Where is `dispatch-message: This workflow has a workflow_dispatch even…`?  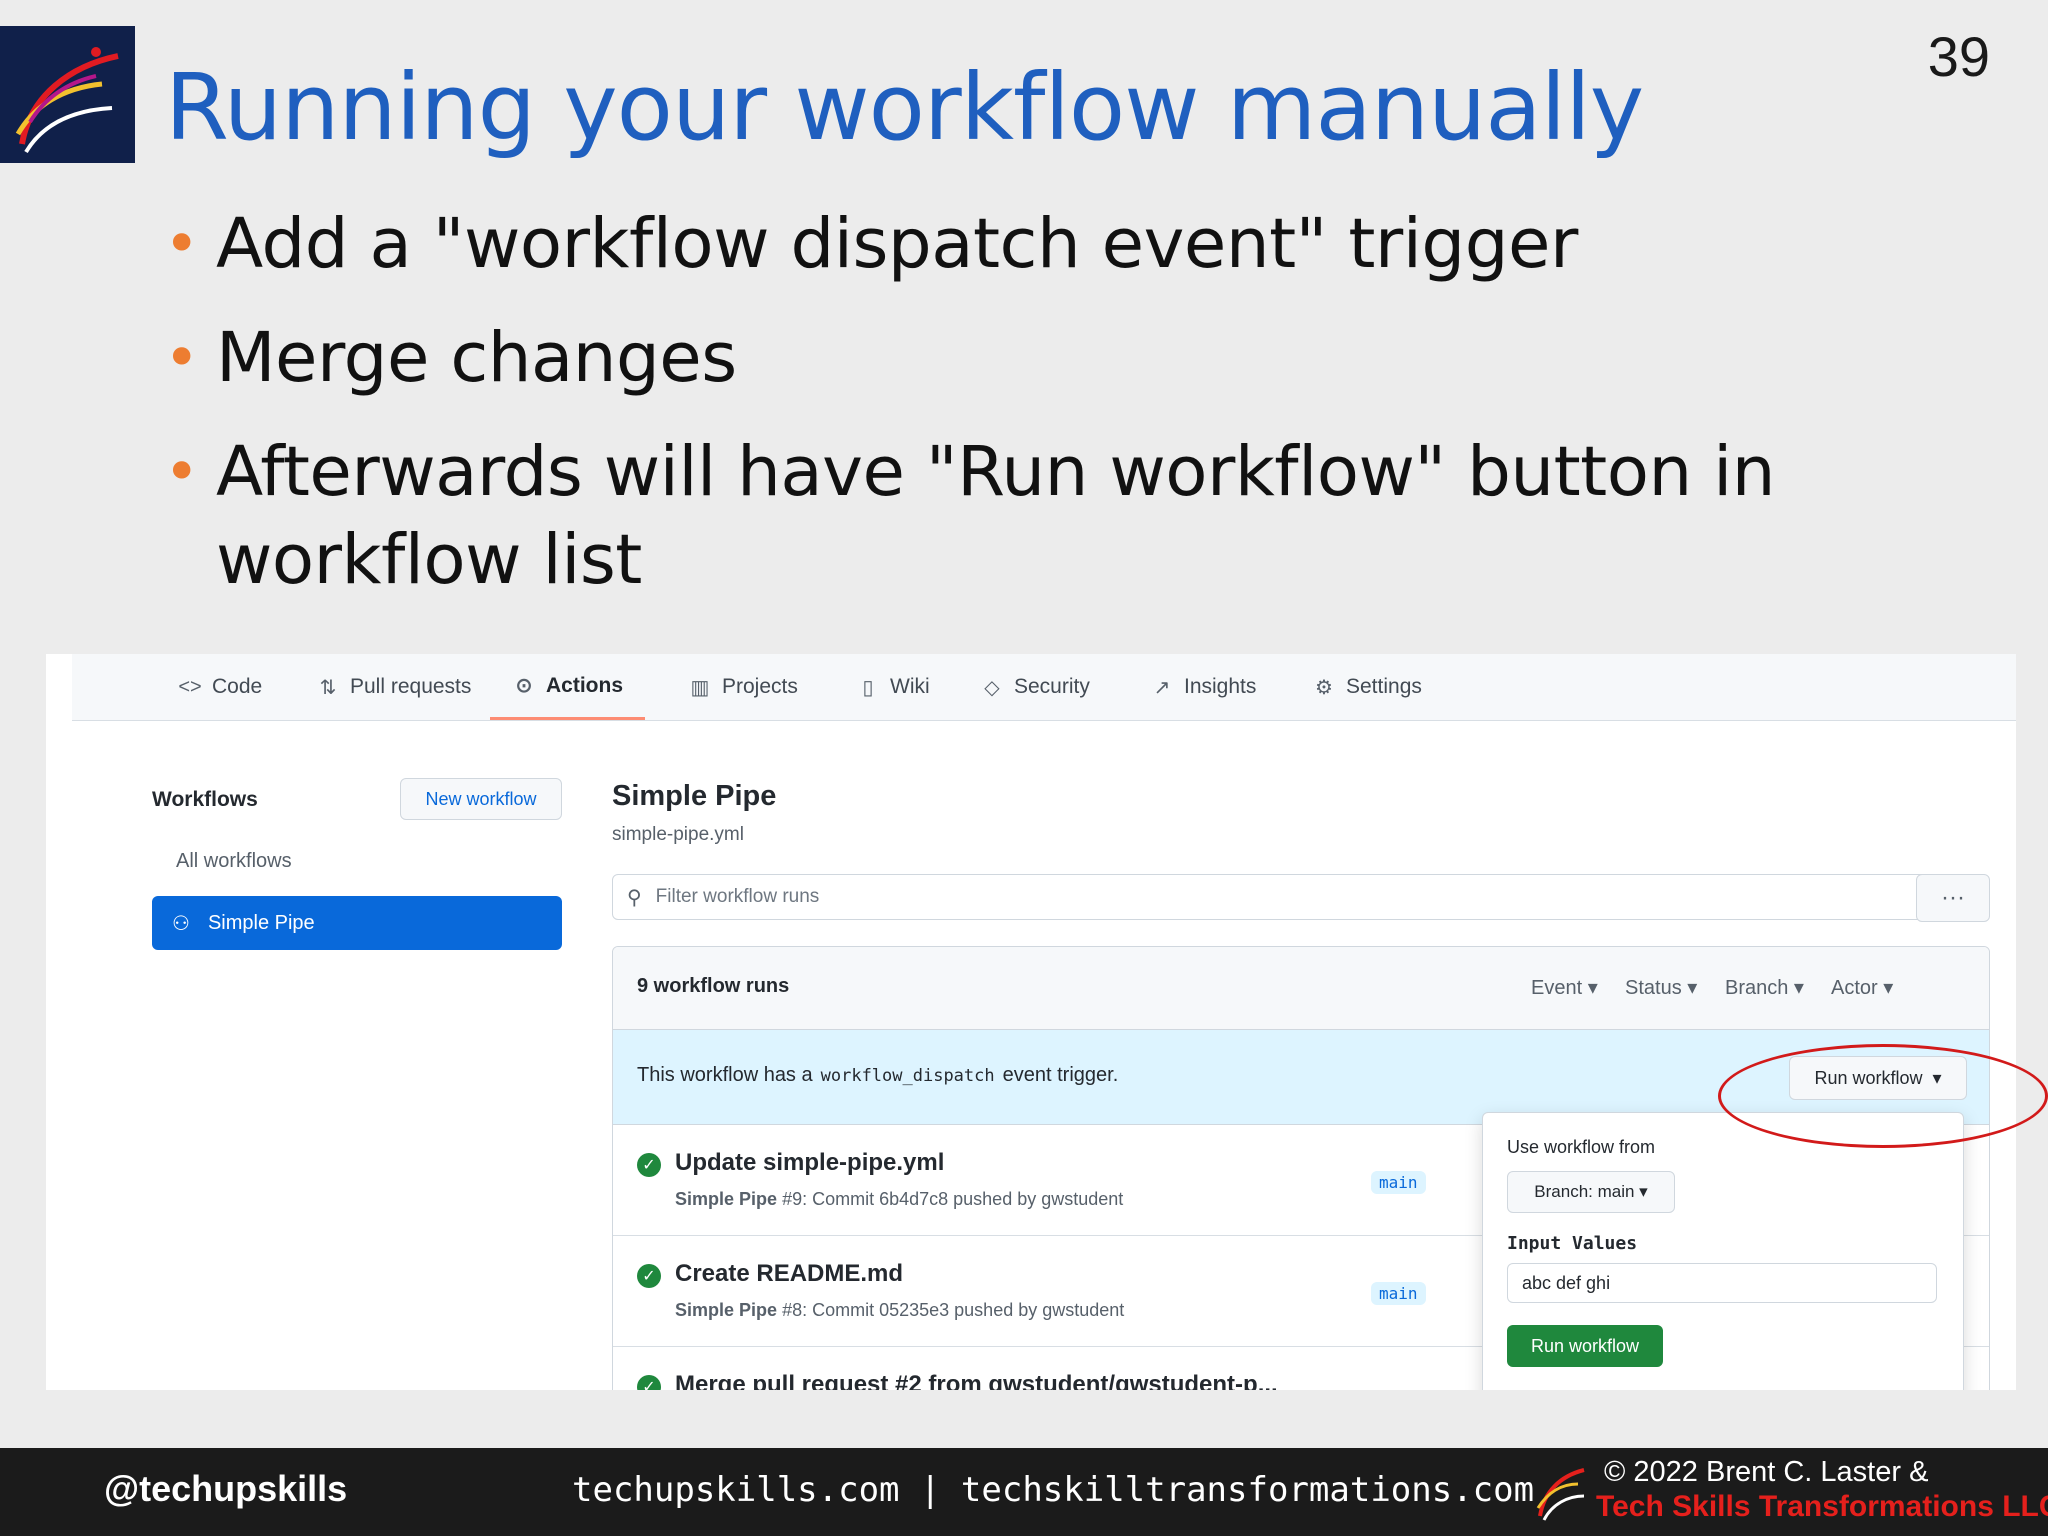 dispatch-message: This workflow has a workflow_dispatch even… is located at coordinates (878, 1075).